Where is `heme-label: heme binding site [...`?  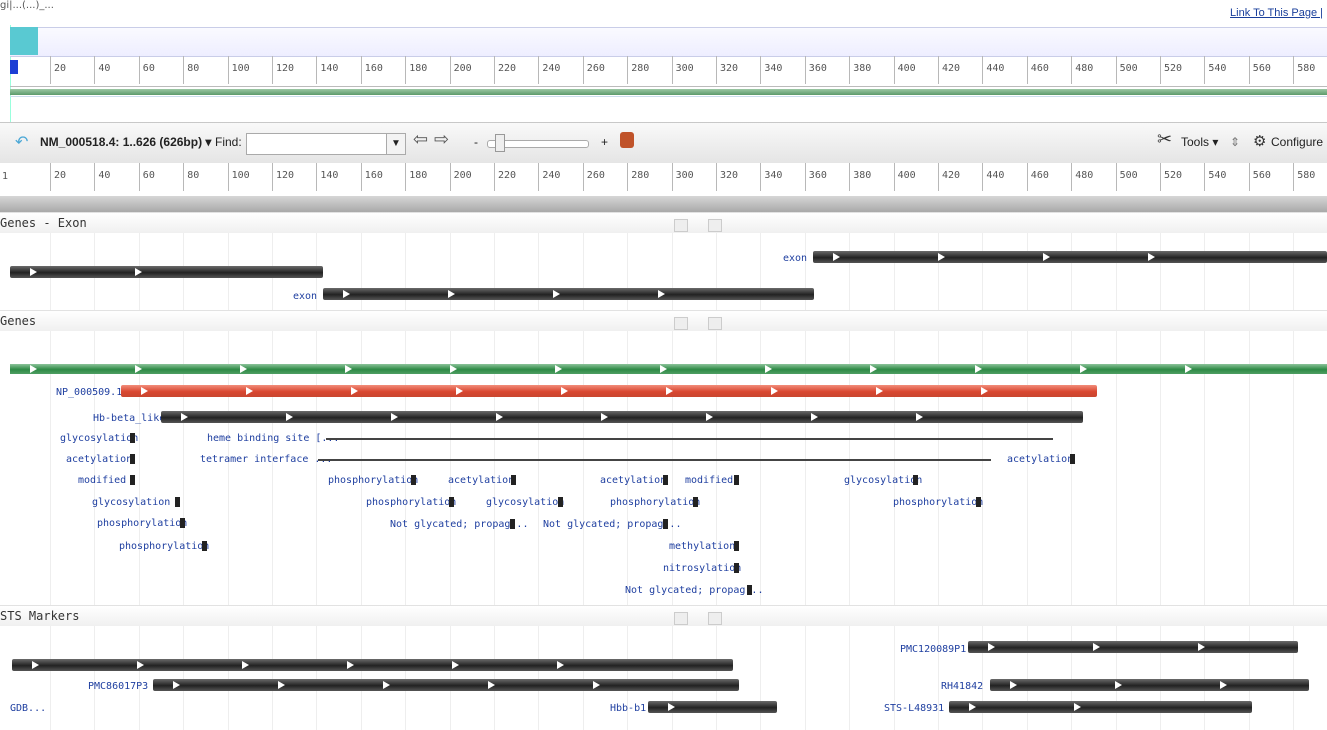 heme-label: heme binding site [... is located at coordinates (273, 438).